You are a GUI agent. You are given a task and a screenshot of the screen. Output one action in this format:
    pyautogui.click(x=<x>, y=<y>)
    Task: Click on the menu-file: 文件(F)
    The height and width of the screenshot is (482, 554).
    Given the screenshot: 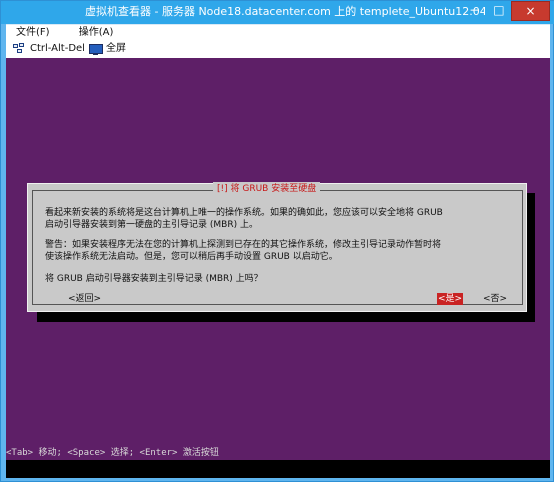 What is the action you would take?
    pyautogui.click(x=33, y=33)
    